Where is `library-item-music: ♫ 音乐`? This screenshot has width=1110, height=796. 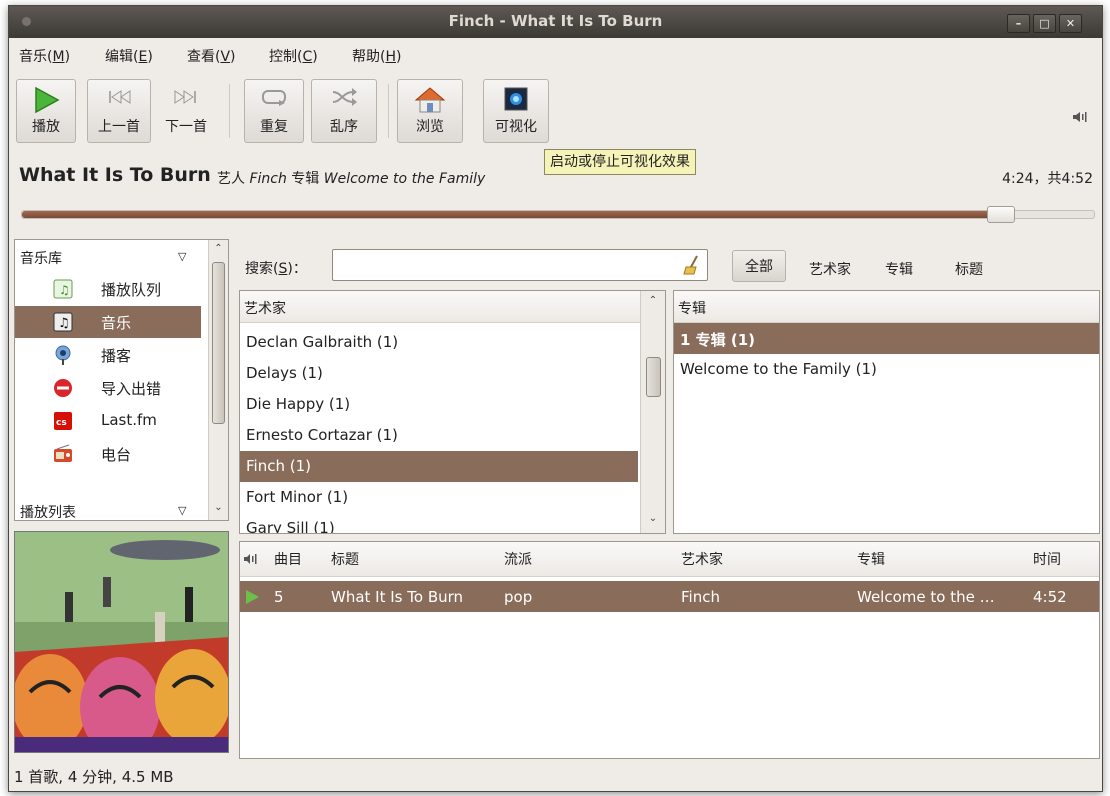
library-item-music: ♫ 音乐 is located at coordinates (108, 322).